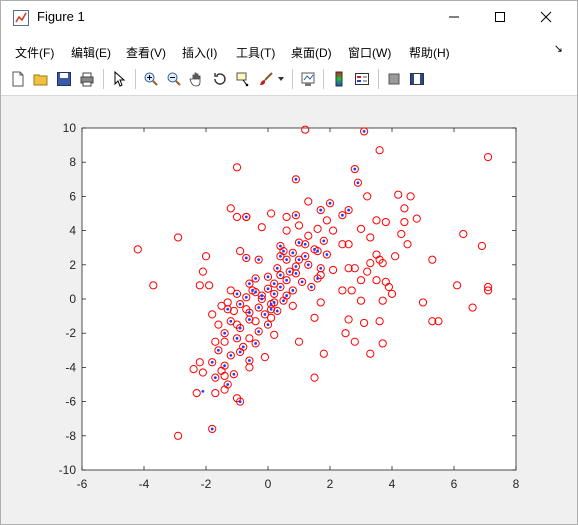 Image resolution: width=578 pixels, height=525 pixels. What do you see at coordinates (18, 79) in the screenshot?
I see `new-figure-icon` at bounding box center [18, 79].